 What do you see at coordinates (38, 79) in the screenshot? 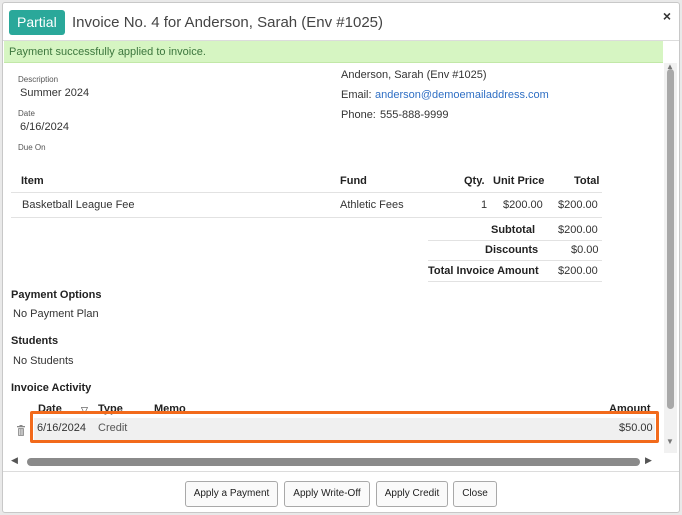
I see `description-label: Description` at bounding box center [38, 79].